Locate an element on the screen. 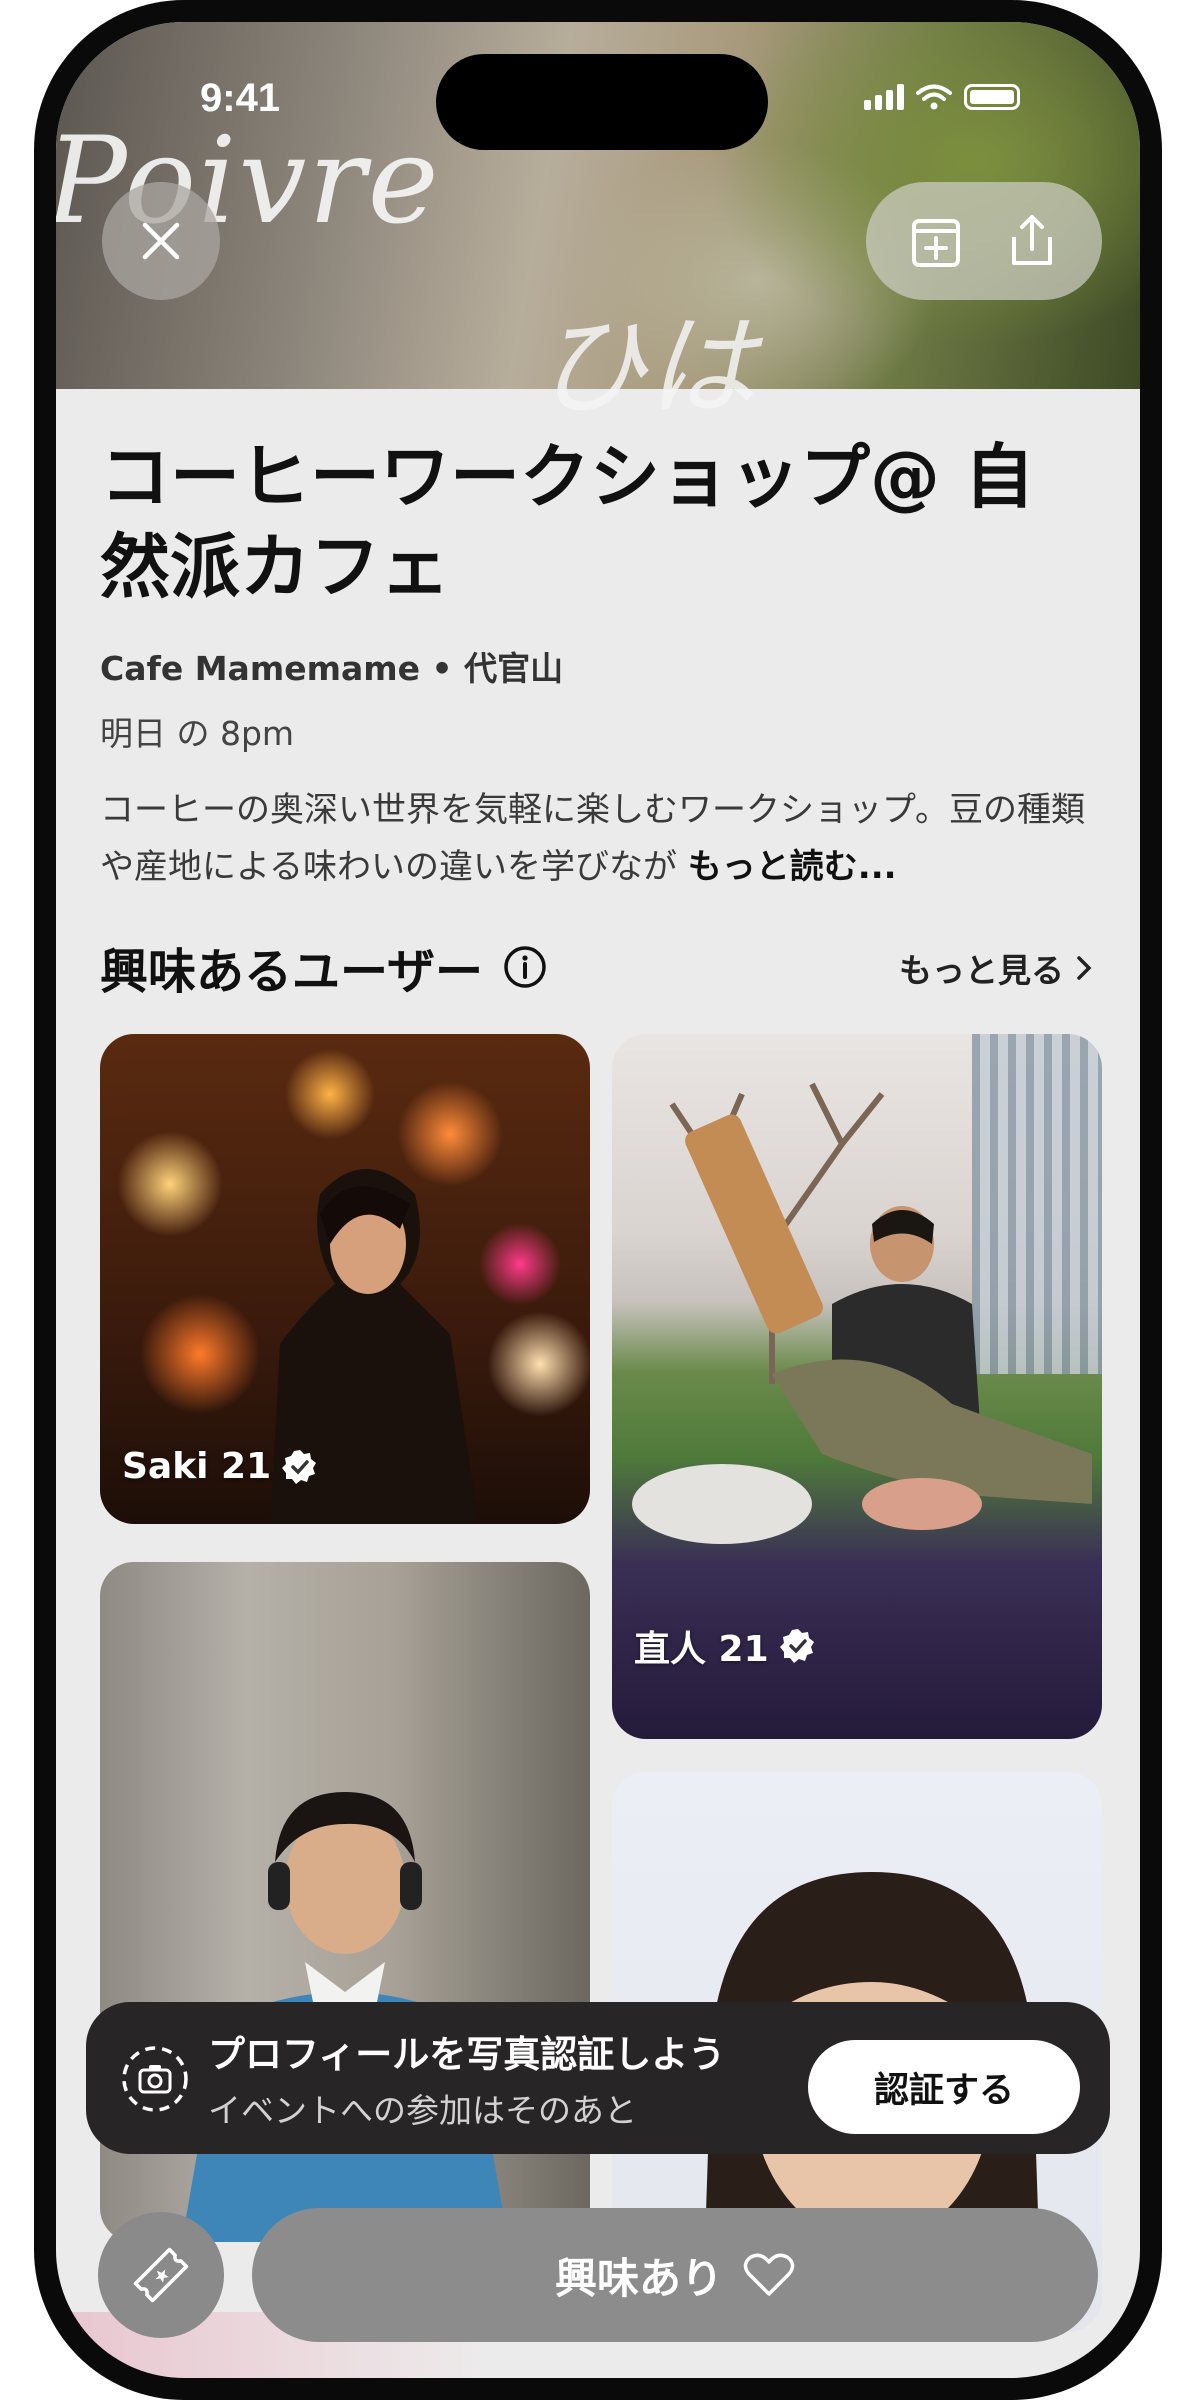 The height and width of the screenshot is (2405, 1200). dynamic-island is located at coordinates (602, 102).